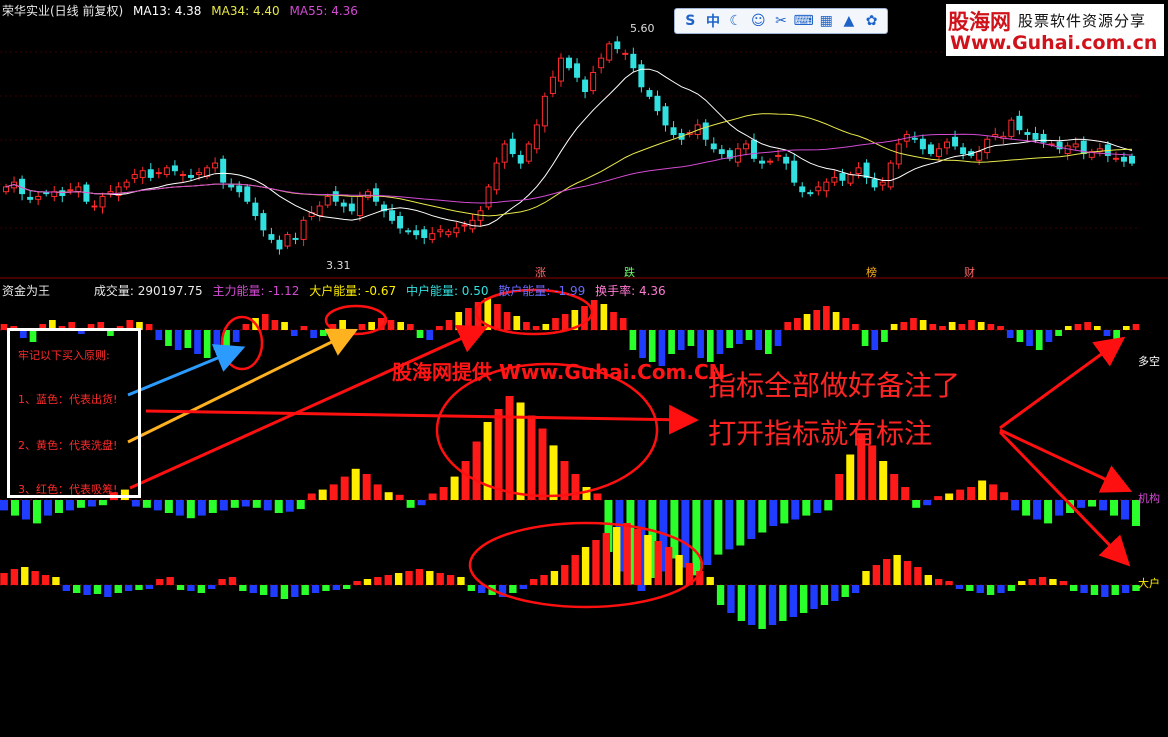 This screenshot has height=737, width=1168. What do you see at coordinates (1149, 361) in the screenshot?
I see `row-label-duokong: 多空` at bounding box center [1149, 361].